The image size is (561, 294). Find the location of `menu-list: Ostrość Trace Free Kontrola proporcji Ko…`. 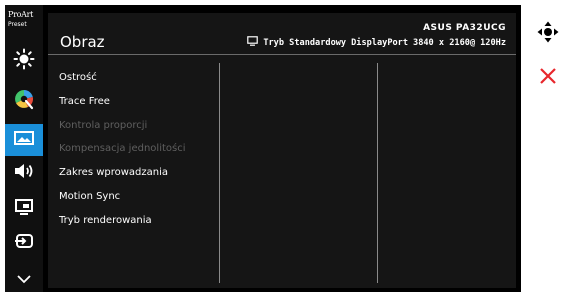

menu-list: Ostrość Trace Free Kontrola proporcji Ko… is located at coordinates (122, 154).